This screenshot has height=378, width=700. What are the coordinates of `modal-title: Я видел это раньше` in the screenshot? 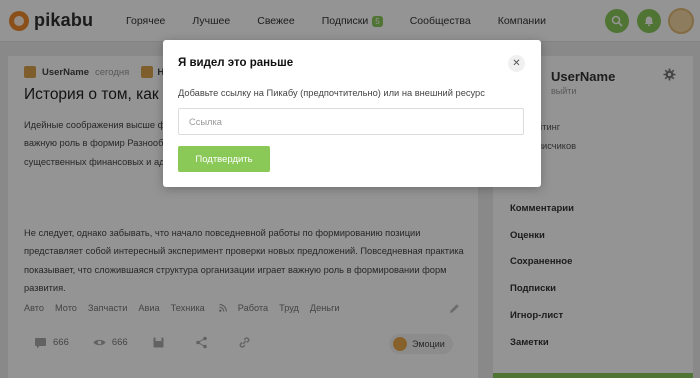 It's located at (236, 63).